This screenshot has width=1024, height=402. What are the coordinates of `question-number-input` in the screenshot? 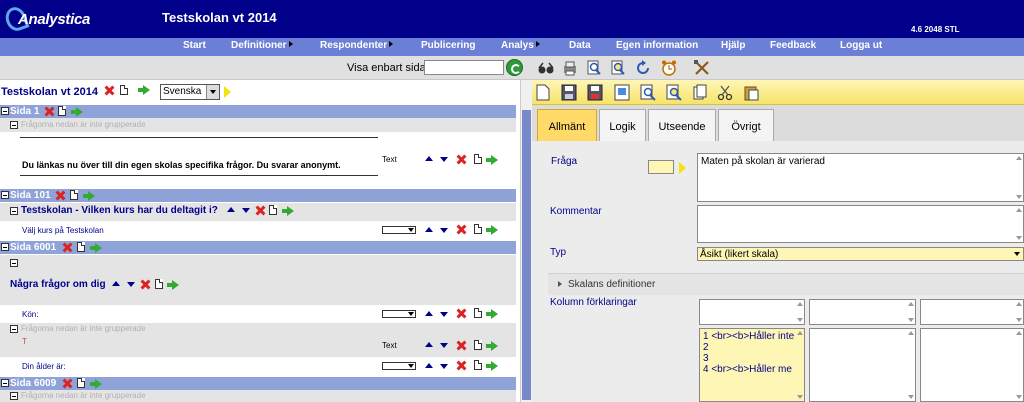 It's located at (661, 167).